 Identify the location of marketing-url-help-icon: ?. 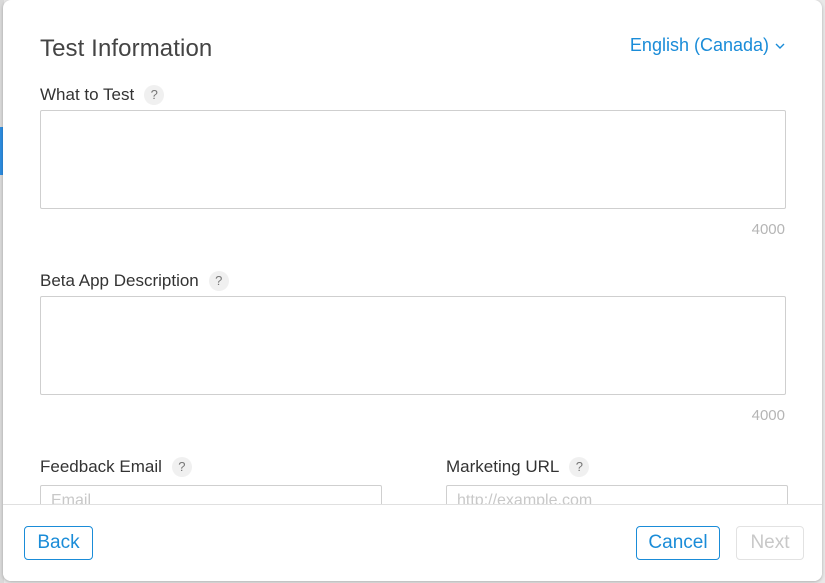
(579, 467).